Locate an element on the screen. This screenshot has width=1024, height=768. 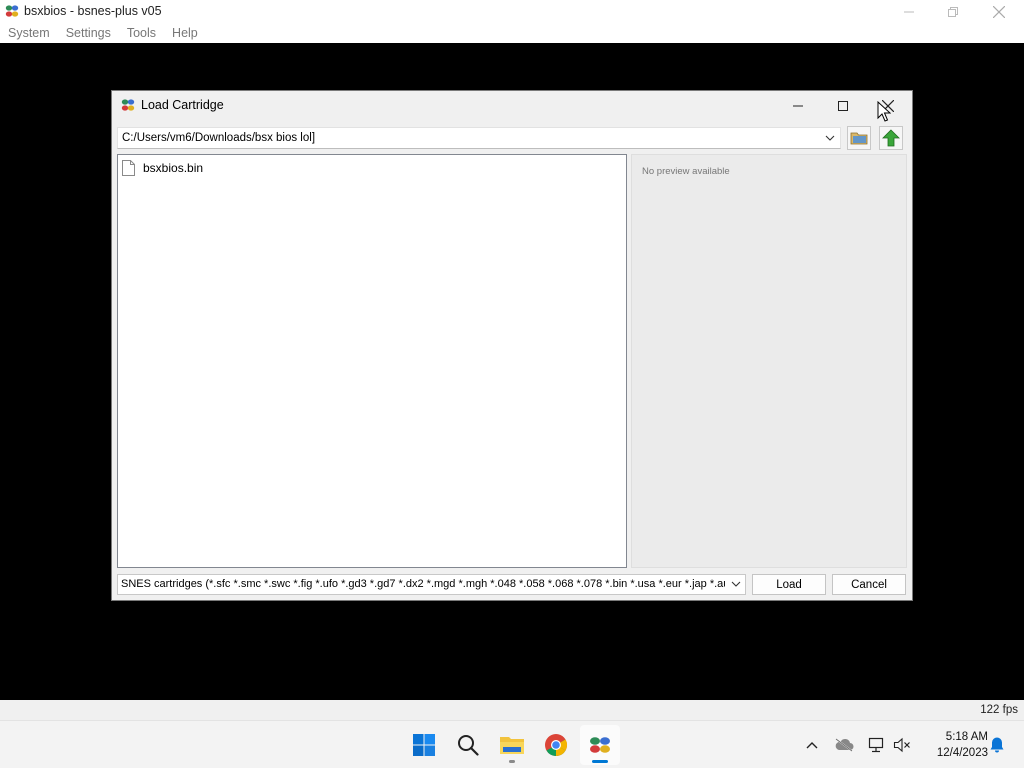
taskbar: 5:18 AM 12/4/2023 is located at coordinates (512, 744).